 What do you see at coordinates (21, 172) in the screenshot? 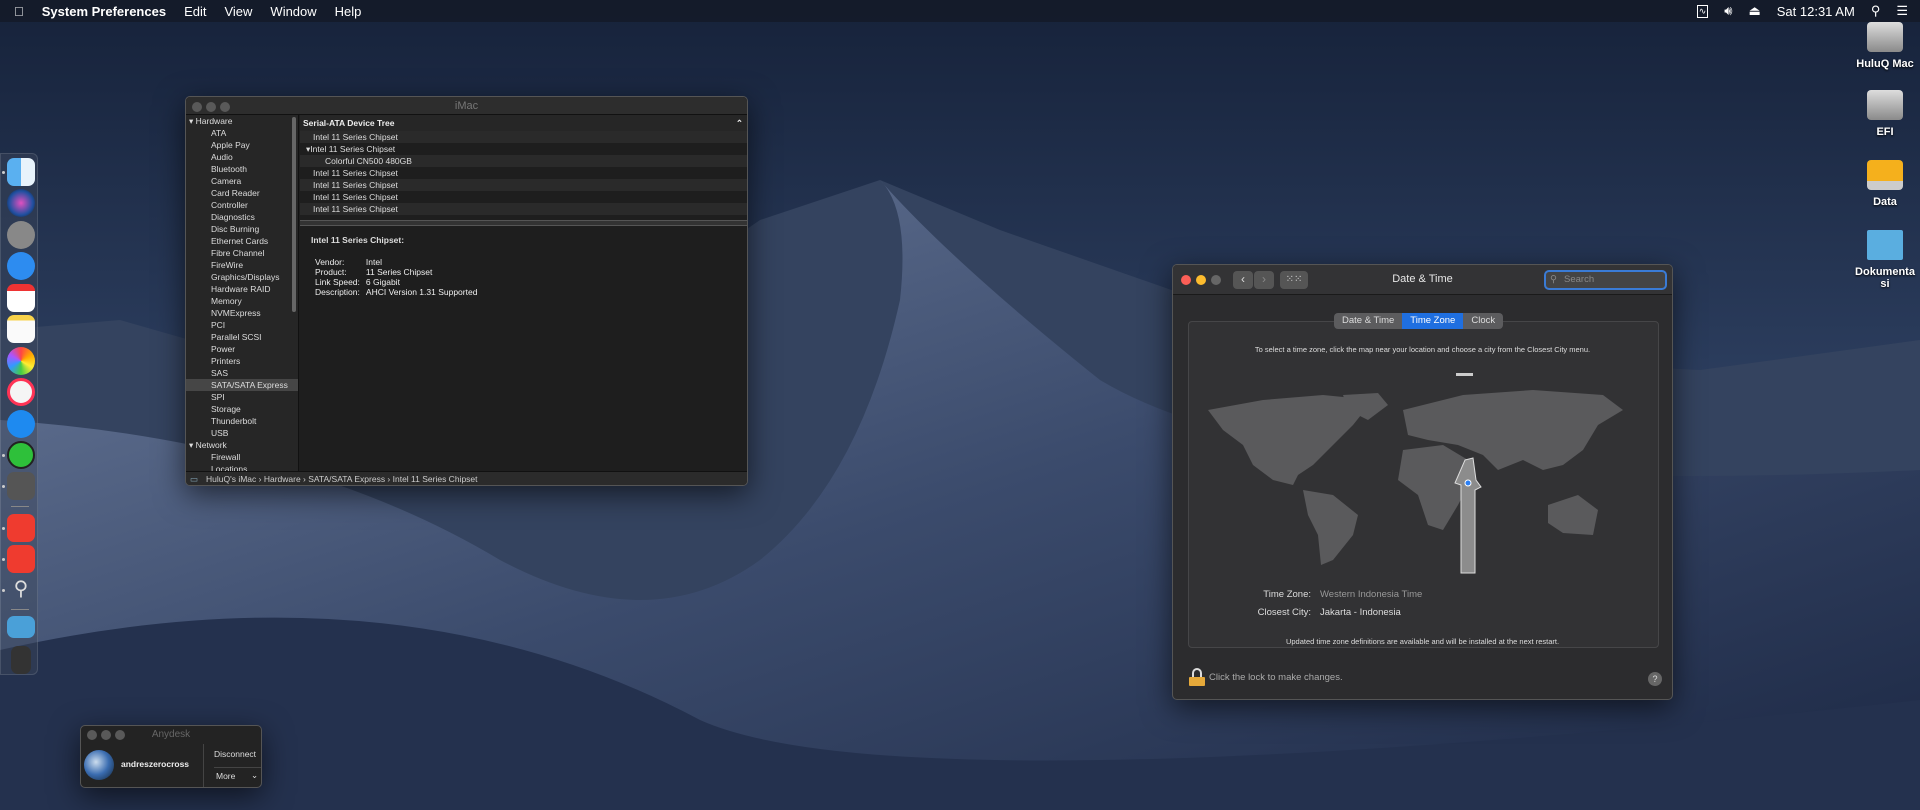
I see `finder-icon` at bounding box center [21, 172].